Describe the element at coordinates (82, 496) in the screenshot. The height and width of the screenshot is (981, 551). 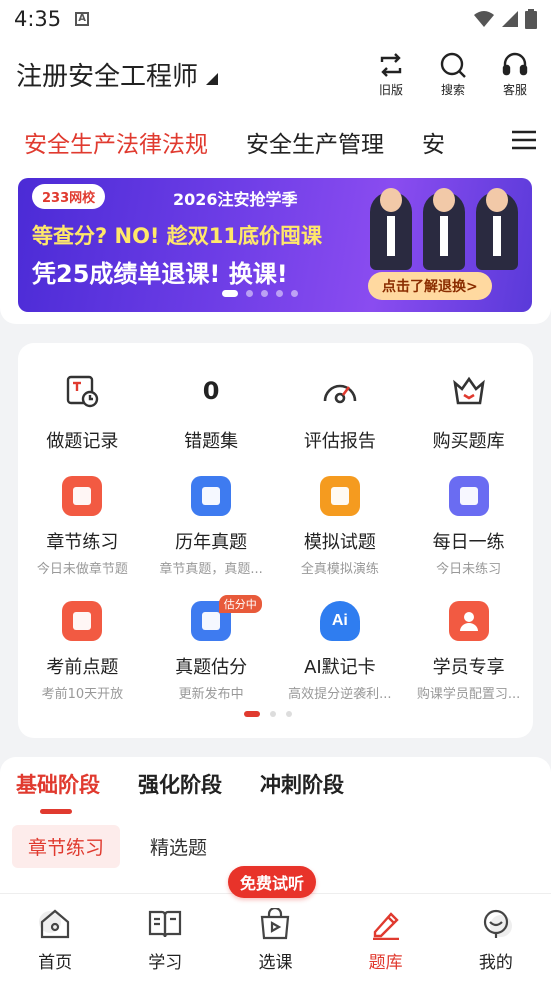
I see `chapter-practice-icon` at that location.